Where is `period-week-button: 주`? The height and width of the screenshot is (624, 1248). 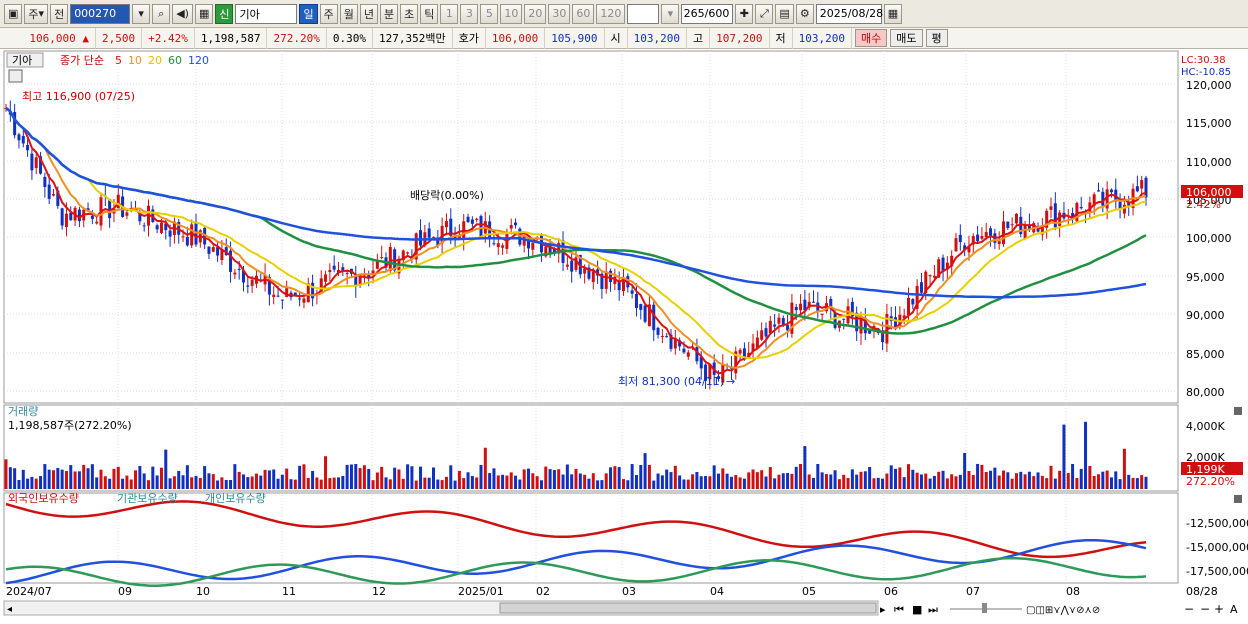
period-week-button: 주 is located at coordinates (328, 13).